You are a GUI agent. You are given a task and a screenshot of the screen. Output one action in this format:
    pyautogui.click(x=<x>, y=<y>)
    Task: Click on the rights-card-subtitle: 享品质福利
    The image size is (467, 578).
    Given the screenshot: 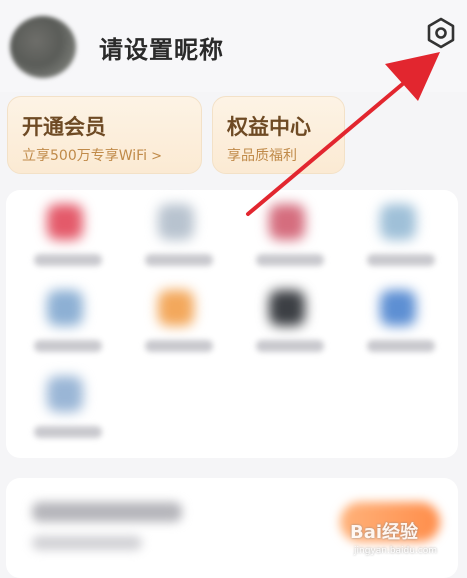 What is the action you would take?
    pyautogui.click(x=262, y=156)
    